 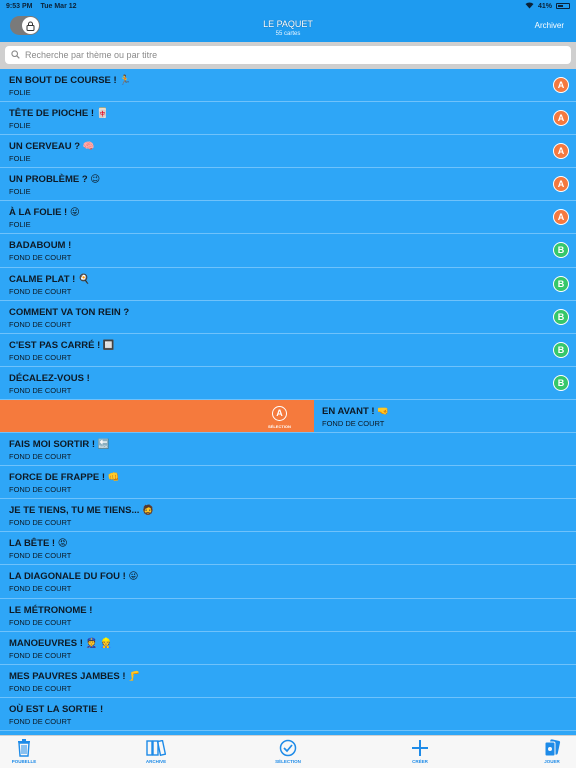 I want to click on list-item: LA BÊTE ! 😡 FOND DE COURT, so click(x=288, y=549).